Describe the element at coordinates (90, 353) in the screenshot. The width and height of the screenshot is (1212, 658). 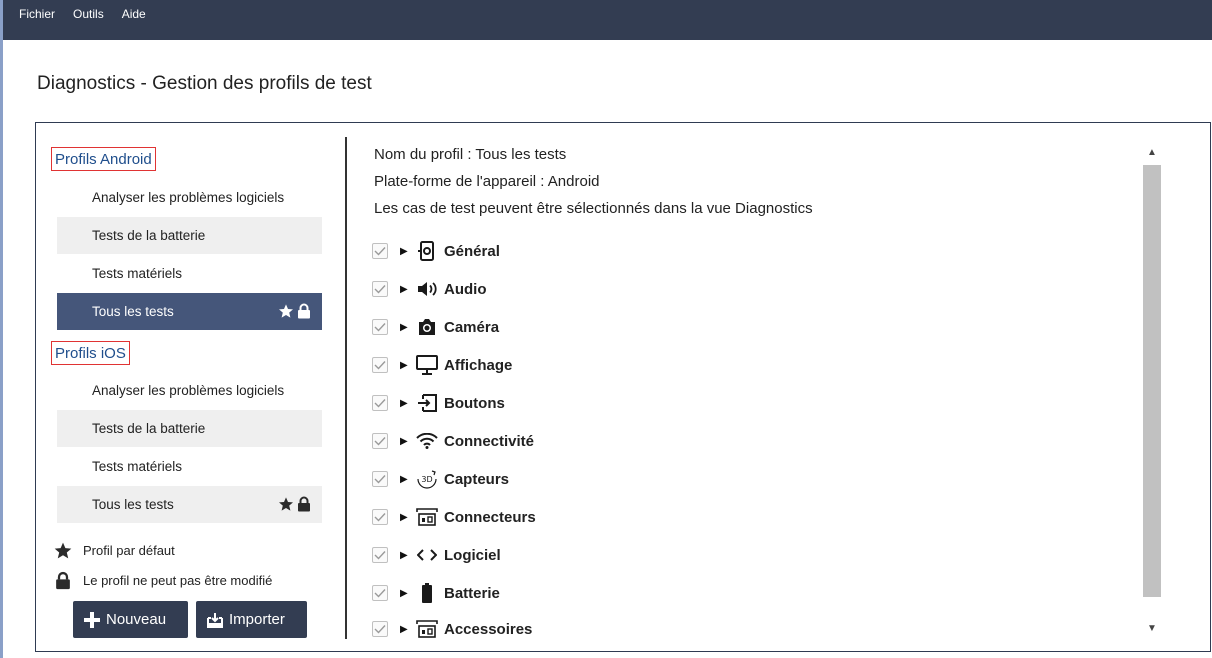
I see `ios-profiles-header: Profils iOS` at that location.